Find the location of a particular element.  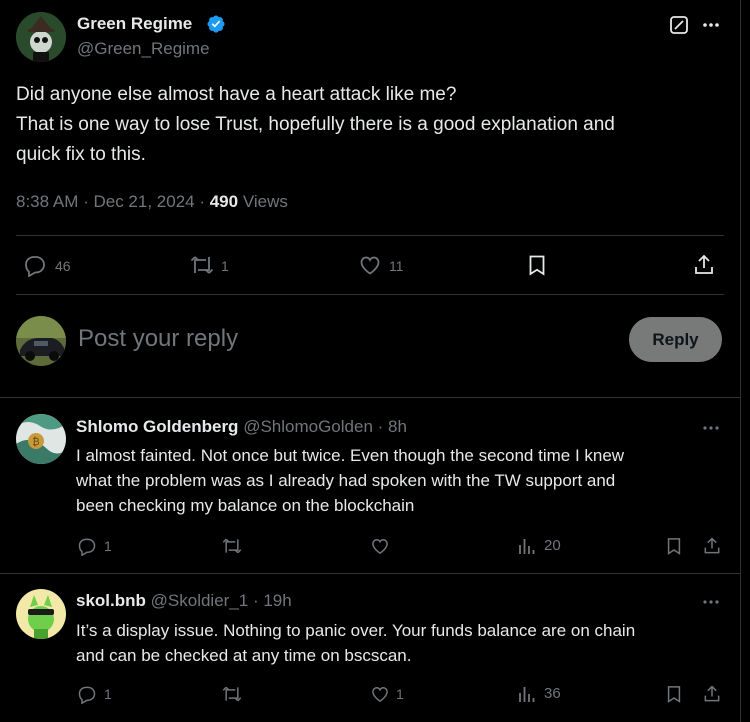

views-count: 36 is located at coordinates (552, 693).